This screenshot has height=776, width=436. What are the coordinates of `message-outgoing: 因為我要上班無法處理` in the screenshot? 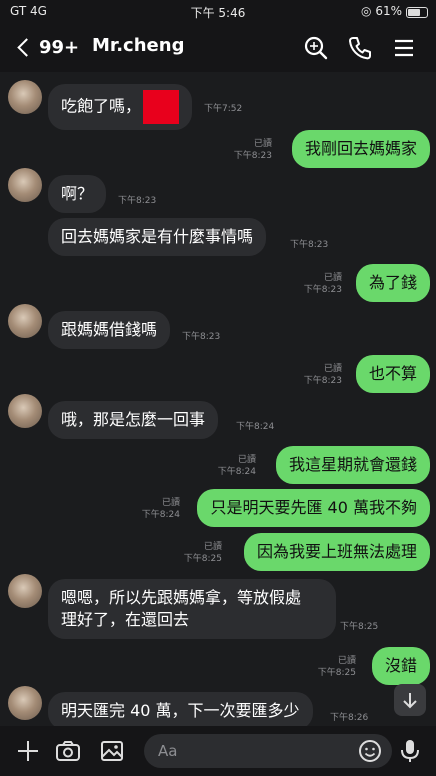 It's located at (336, 552).